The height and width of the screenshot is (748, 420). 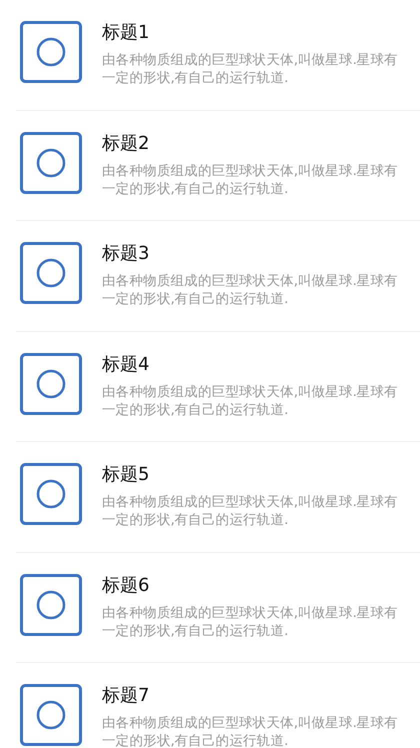 I want to click on item-title: 标题7, so click(x=126, y=696).